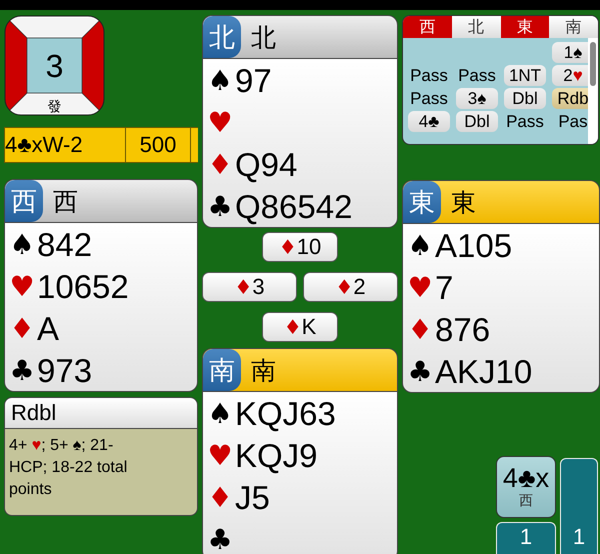 The height and width of the screenshot is (554, 600). What do you see at coordinates (429, 121) in the screenshot?
I see `auction-call: 4♣` at bounding box center [429, 121].